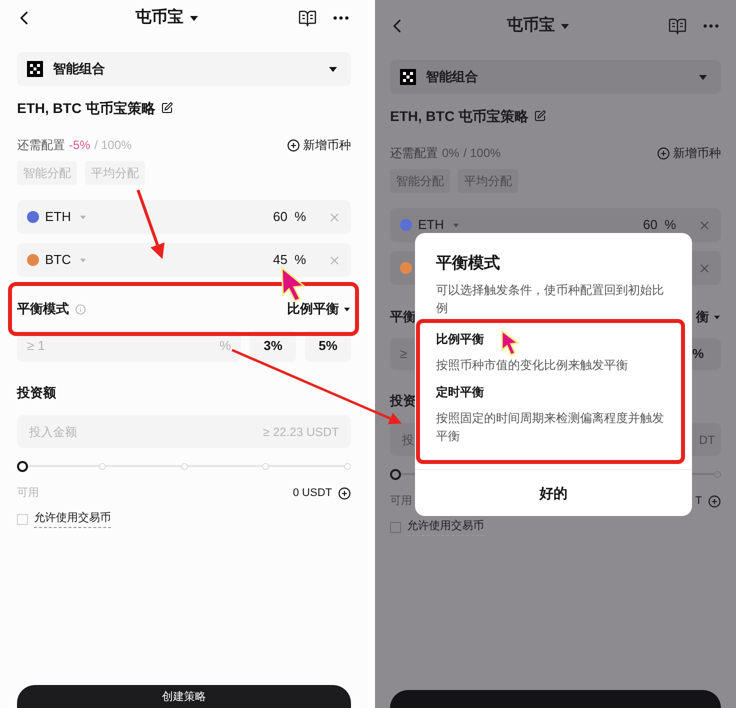  What do you see at coordinates (403, 317) in the screenshot?
I see `balance-mode-label: 平衡` at bounding box center [403, 317].